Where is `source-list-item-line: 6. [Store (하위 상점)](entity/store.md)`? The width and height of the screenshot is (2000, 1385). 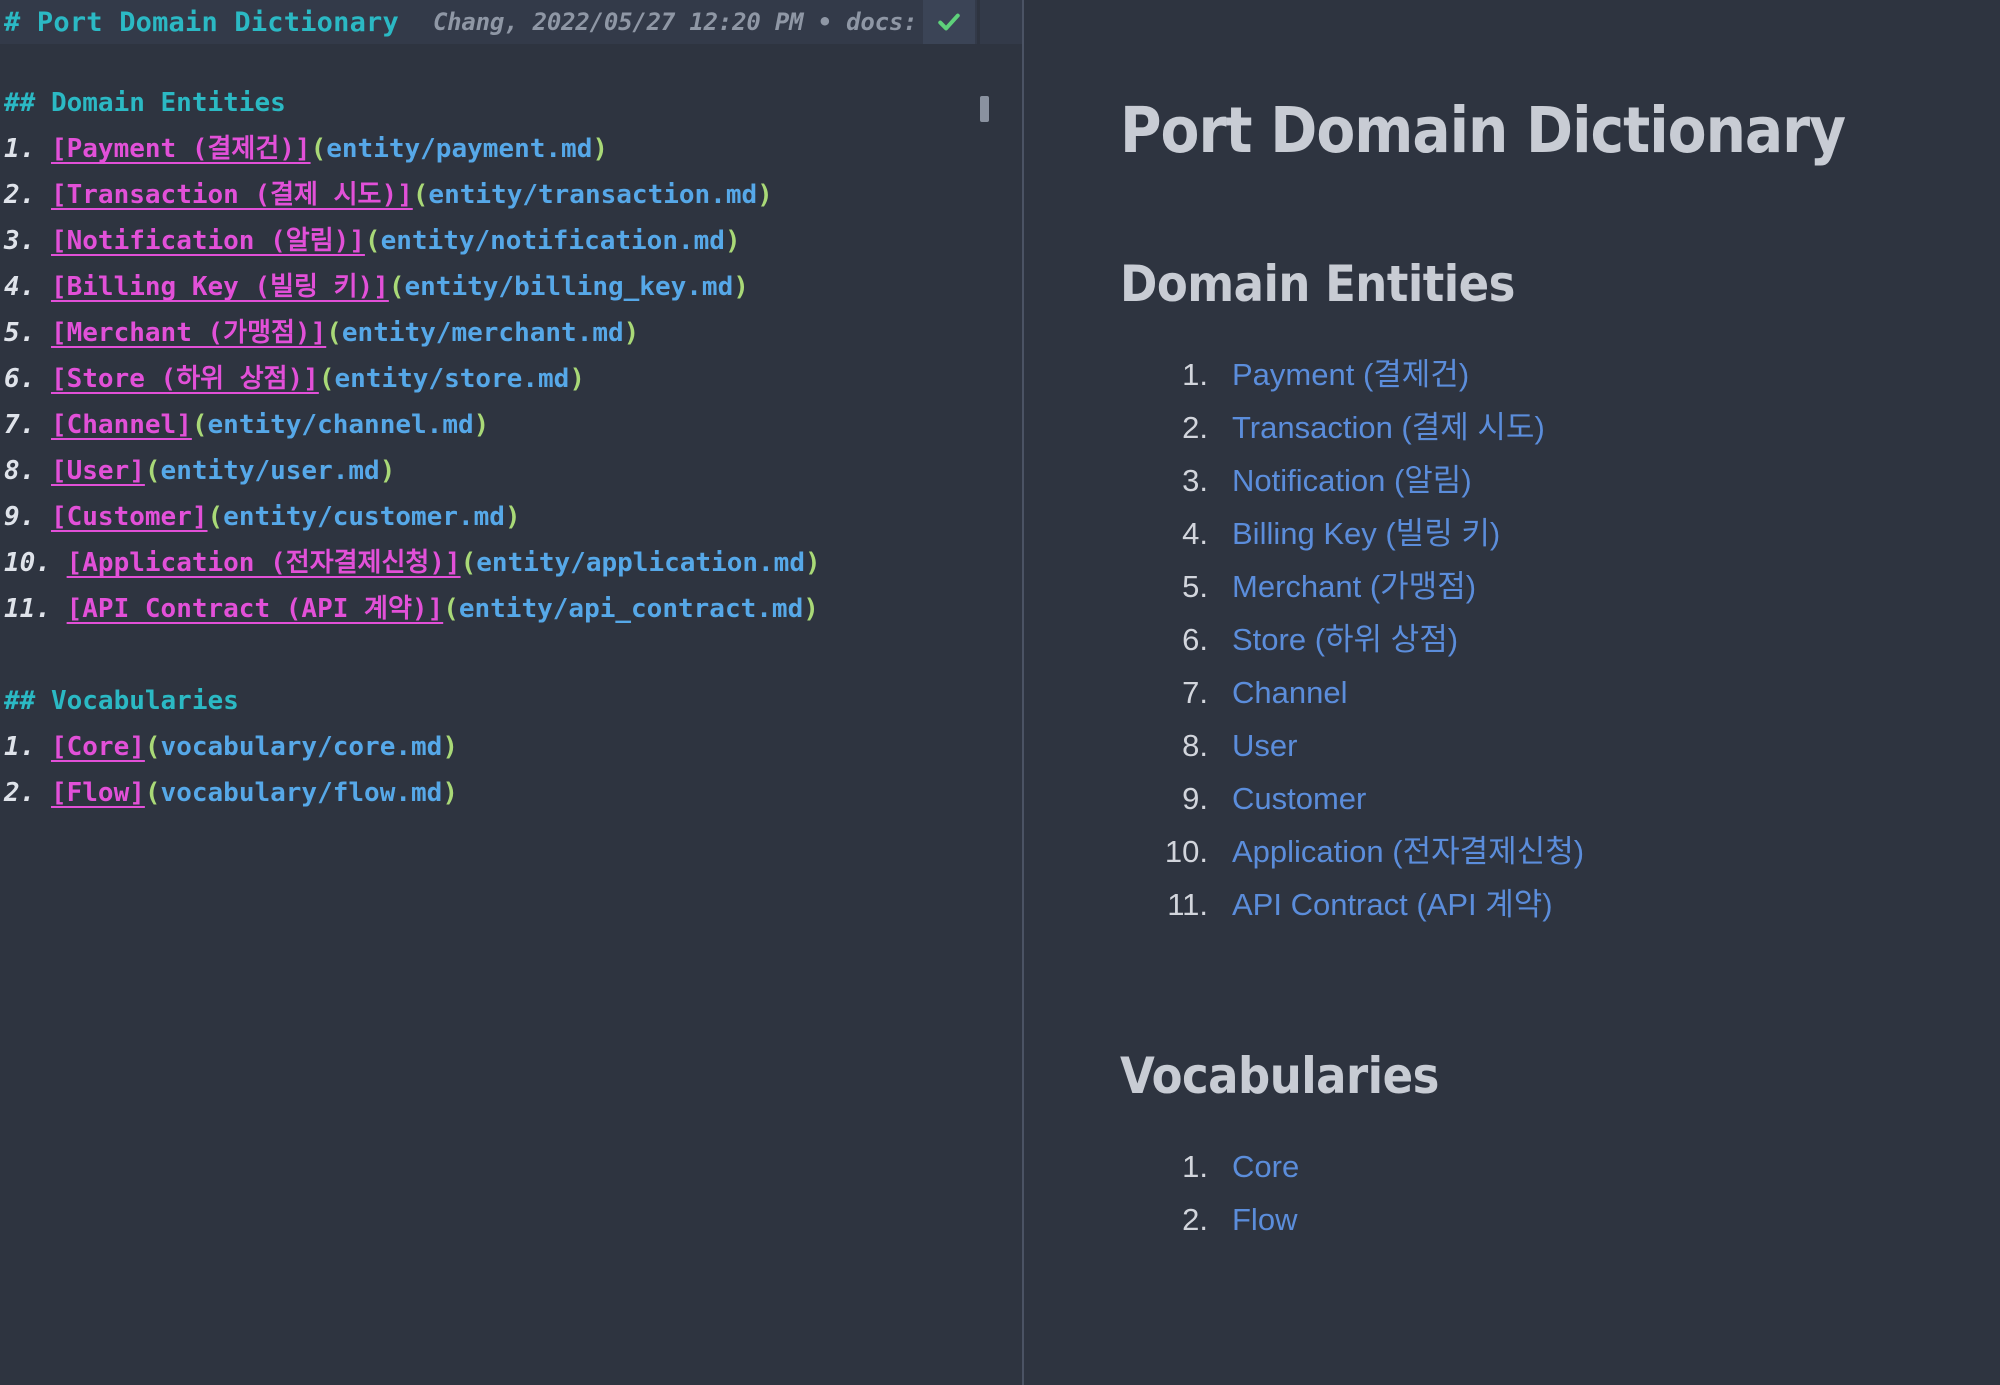
source-list-item-line: 6. [Store (하위 상점)](entity/store.md) is located at coordinates (513, 379).